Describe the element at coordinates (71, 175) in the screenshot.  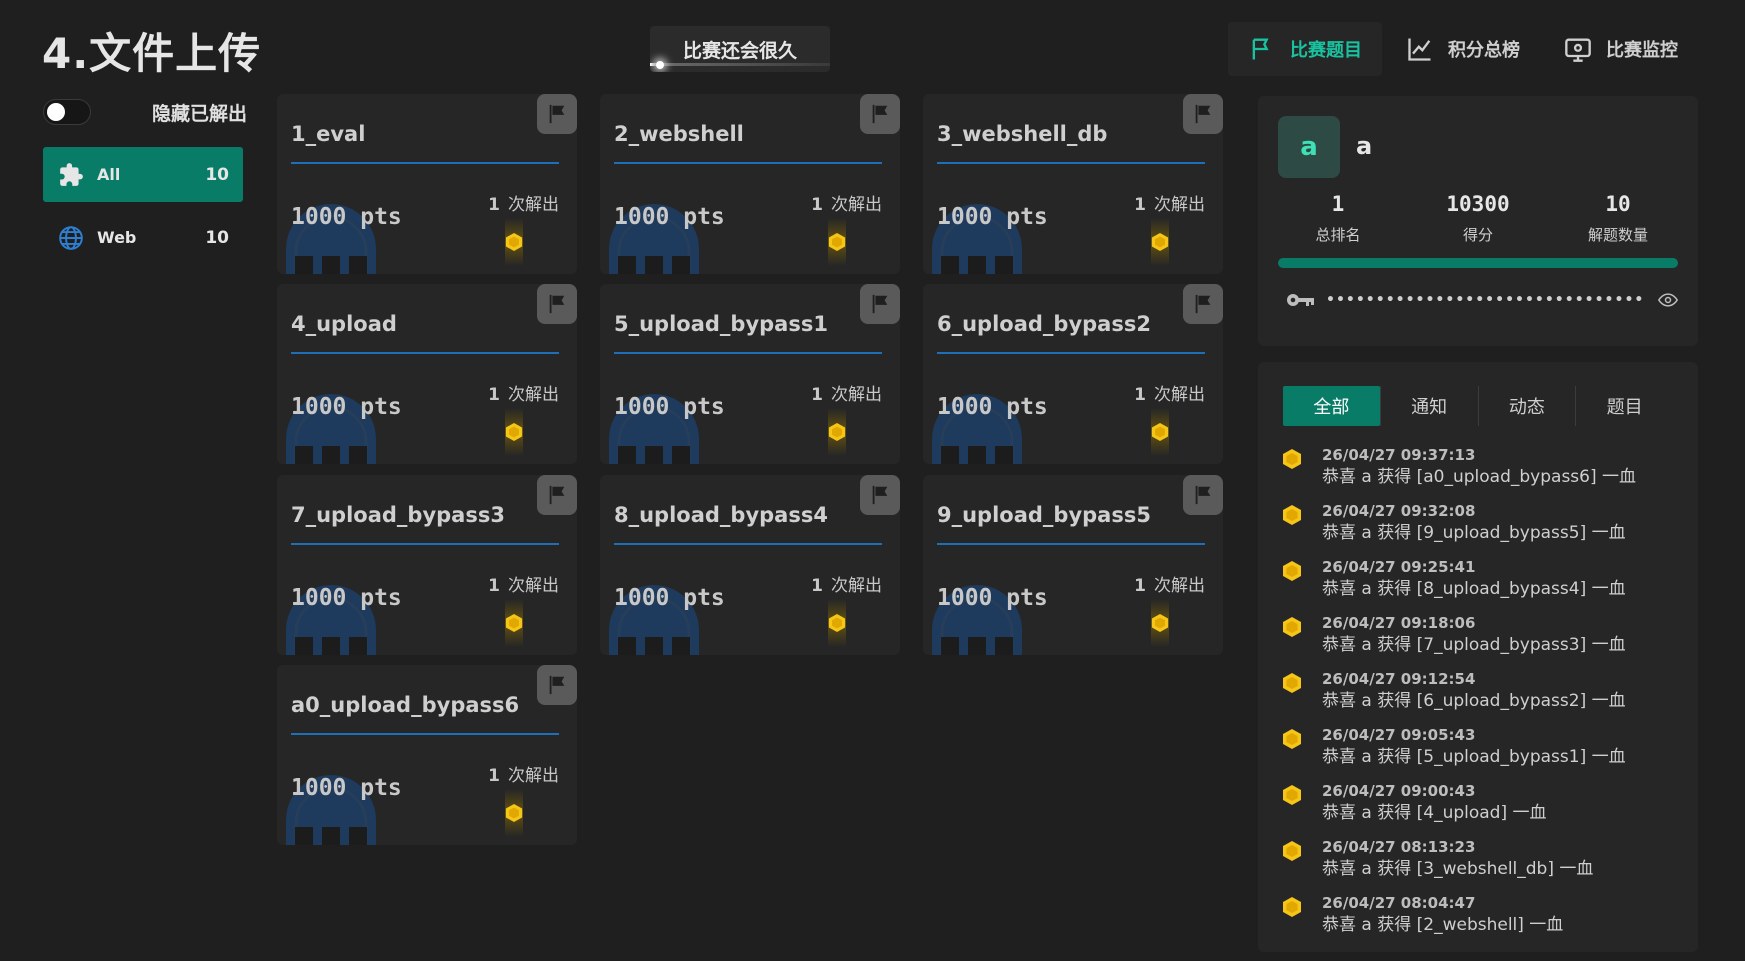
I see `puzzle-icon` at that location.